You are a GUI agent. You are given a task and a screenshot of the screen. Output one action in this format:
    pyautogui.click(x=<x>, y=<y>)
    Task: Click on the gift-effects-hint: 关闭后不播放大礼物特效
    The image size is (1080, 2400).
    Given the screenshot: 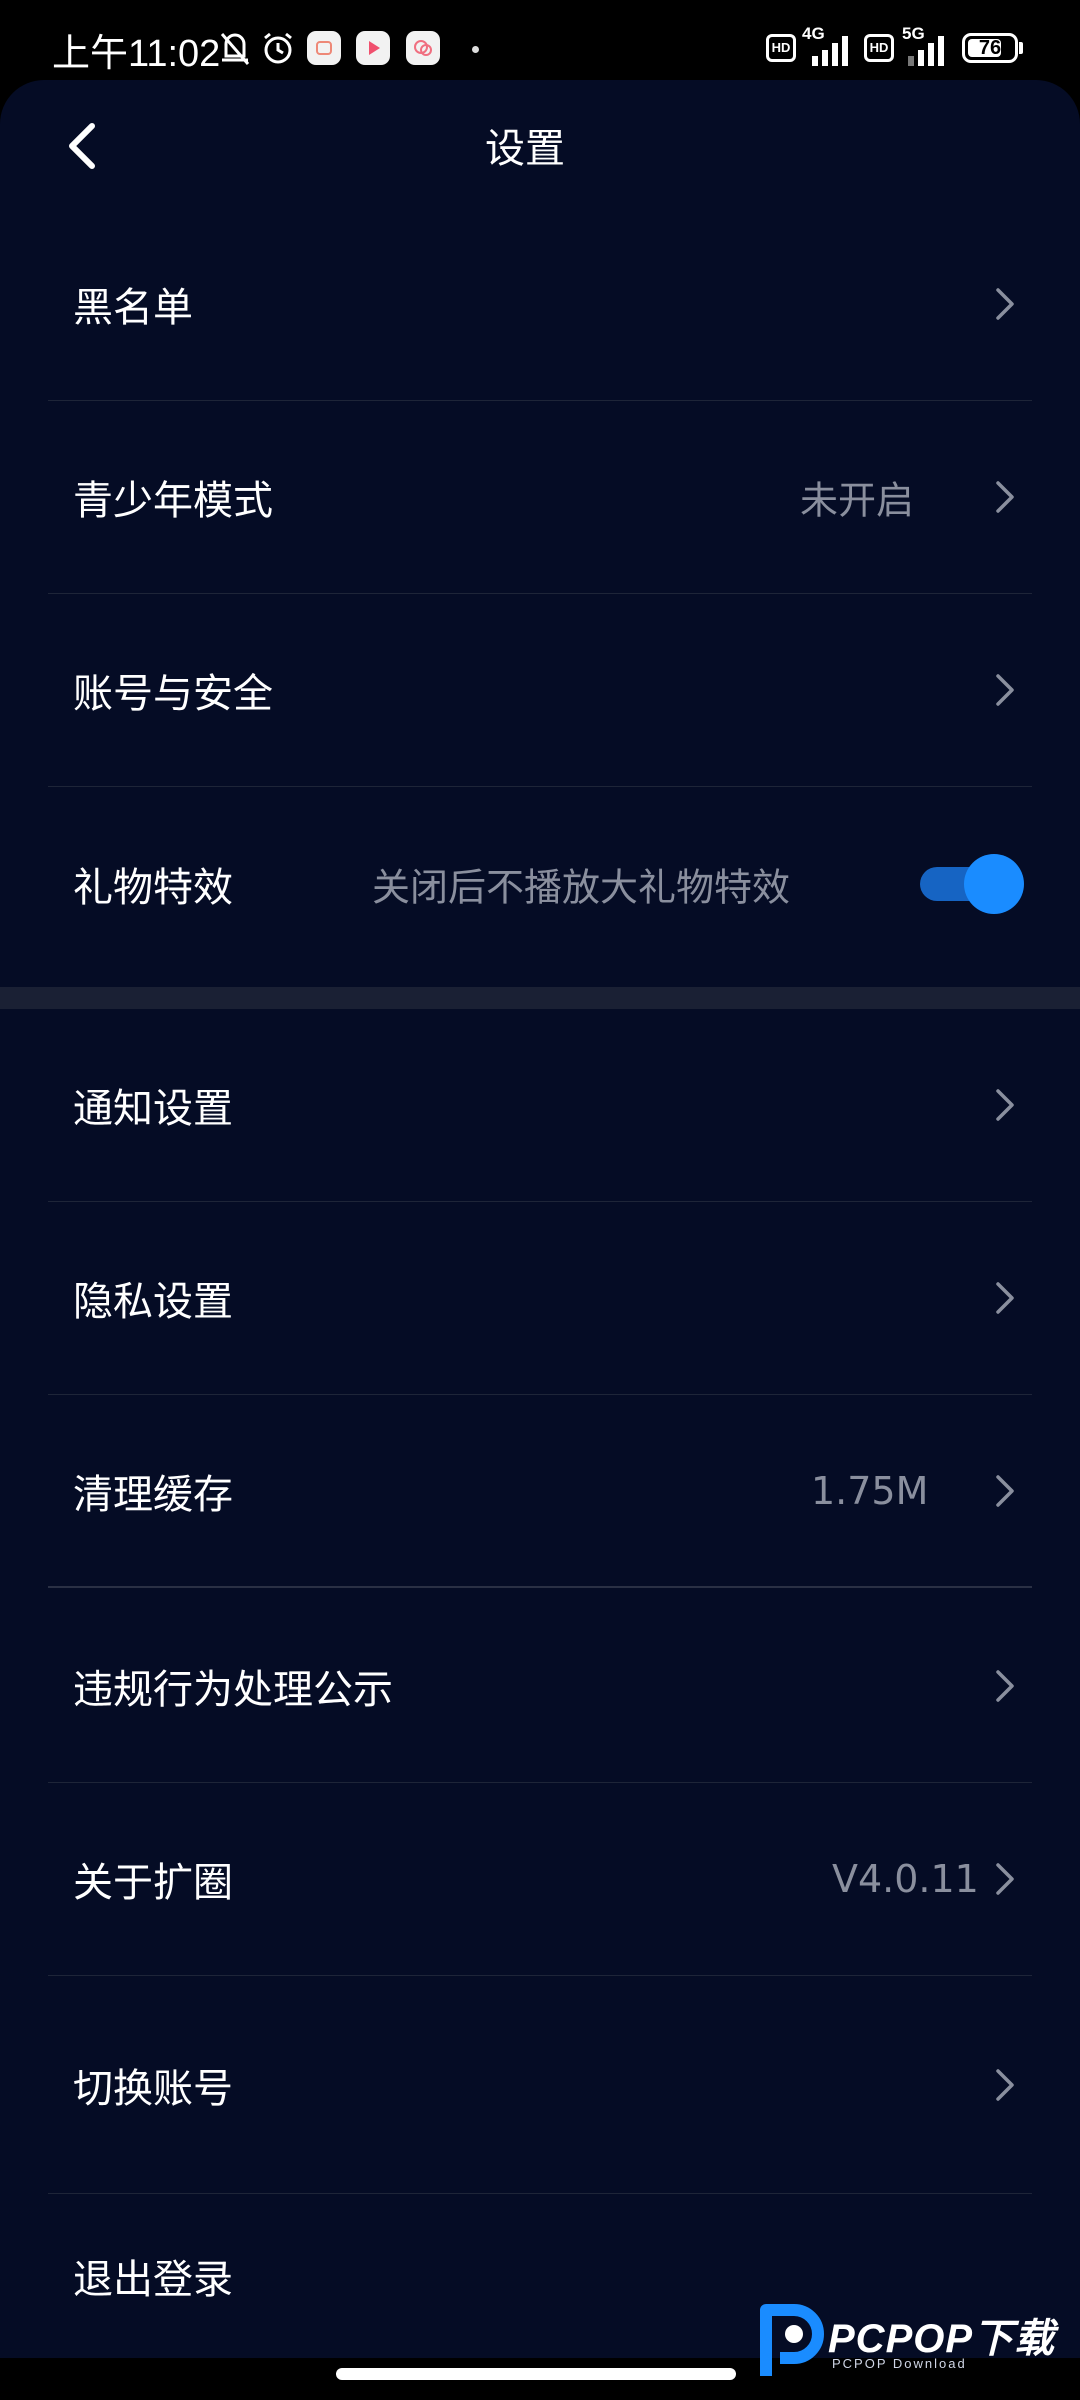 What is the action you would take?
    pyautogui.click(x=581, y=887)
    